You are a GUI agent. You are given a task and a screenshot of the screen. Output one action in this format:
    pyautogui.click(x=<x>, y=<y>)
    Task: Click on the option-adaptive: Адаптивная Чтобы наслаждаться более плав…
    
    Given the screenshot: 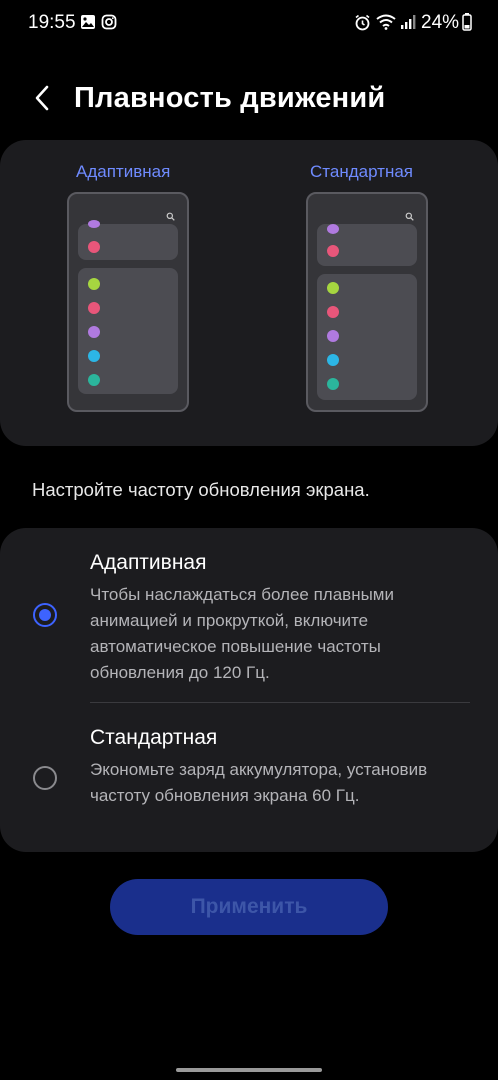 What is the action you would take?
    pyautogui.click(x=249, y=620)
    